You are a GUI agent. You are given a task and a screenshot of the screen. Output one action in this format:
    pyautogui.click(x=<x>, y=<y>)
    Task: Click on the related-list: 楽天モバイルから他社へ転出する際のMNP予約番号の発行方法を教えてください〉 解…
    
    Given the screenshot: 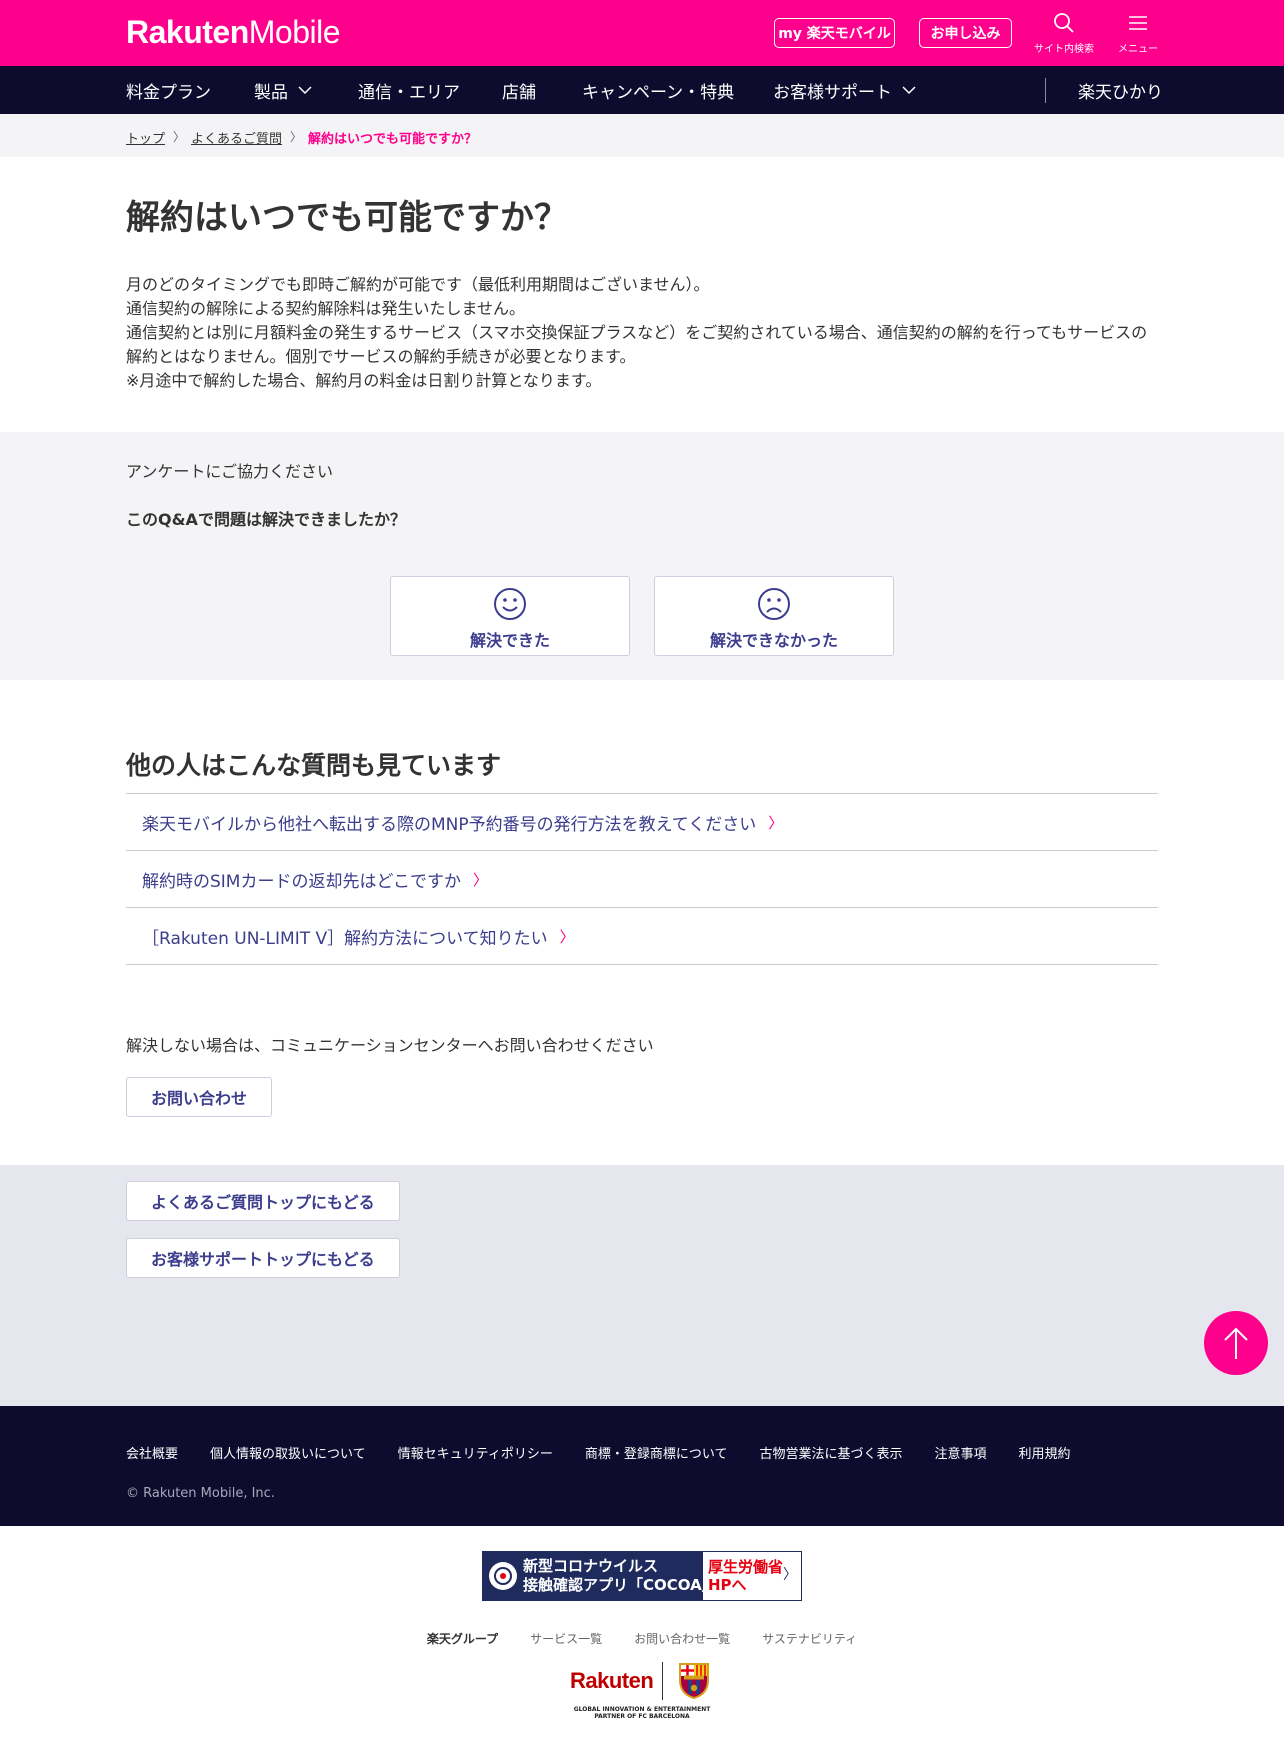 What is the action you would take?
    pyautogui.click(x=642, y=879)
    